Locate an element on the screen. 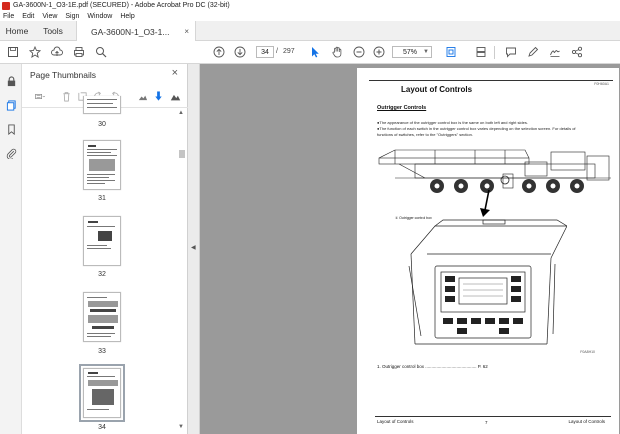 The width and height of the screenshot is (620, 434). panel-collapse-strip: ◀ is located at coordinates (194, 249).